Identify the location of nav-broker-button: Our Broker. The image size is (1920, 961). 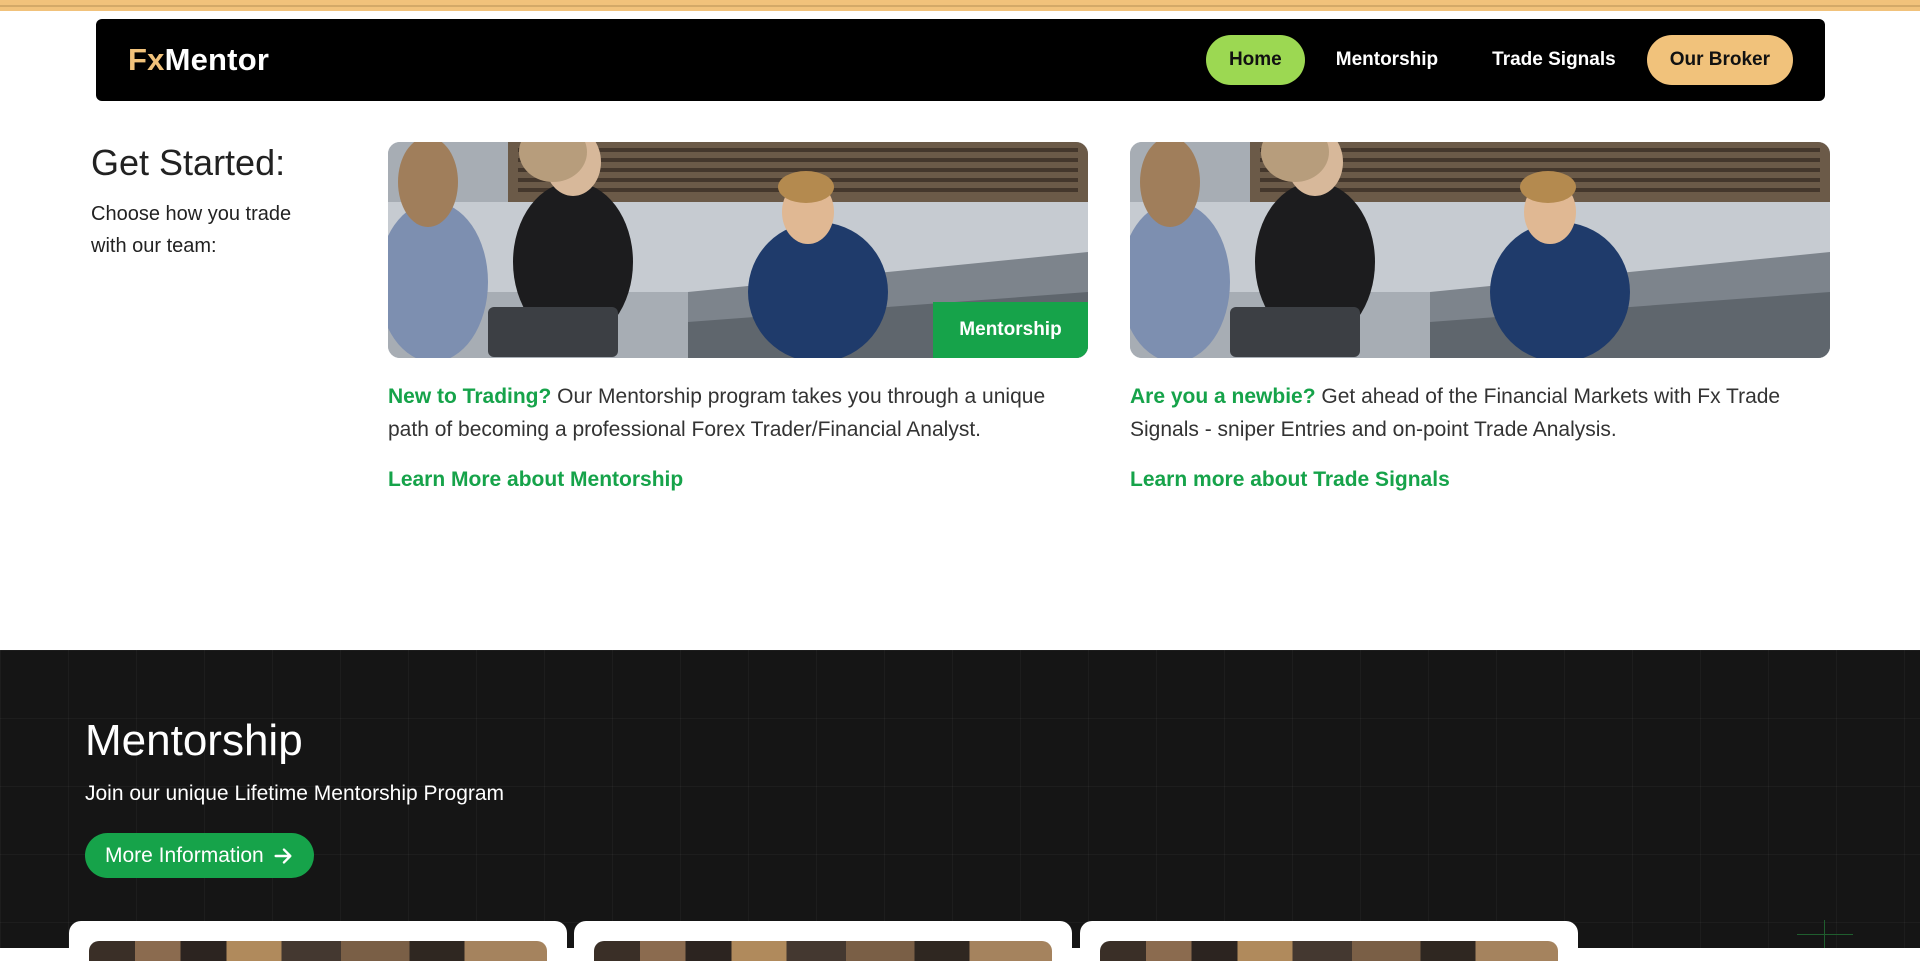
(1719, 60).